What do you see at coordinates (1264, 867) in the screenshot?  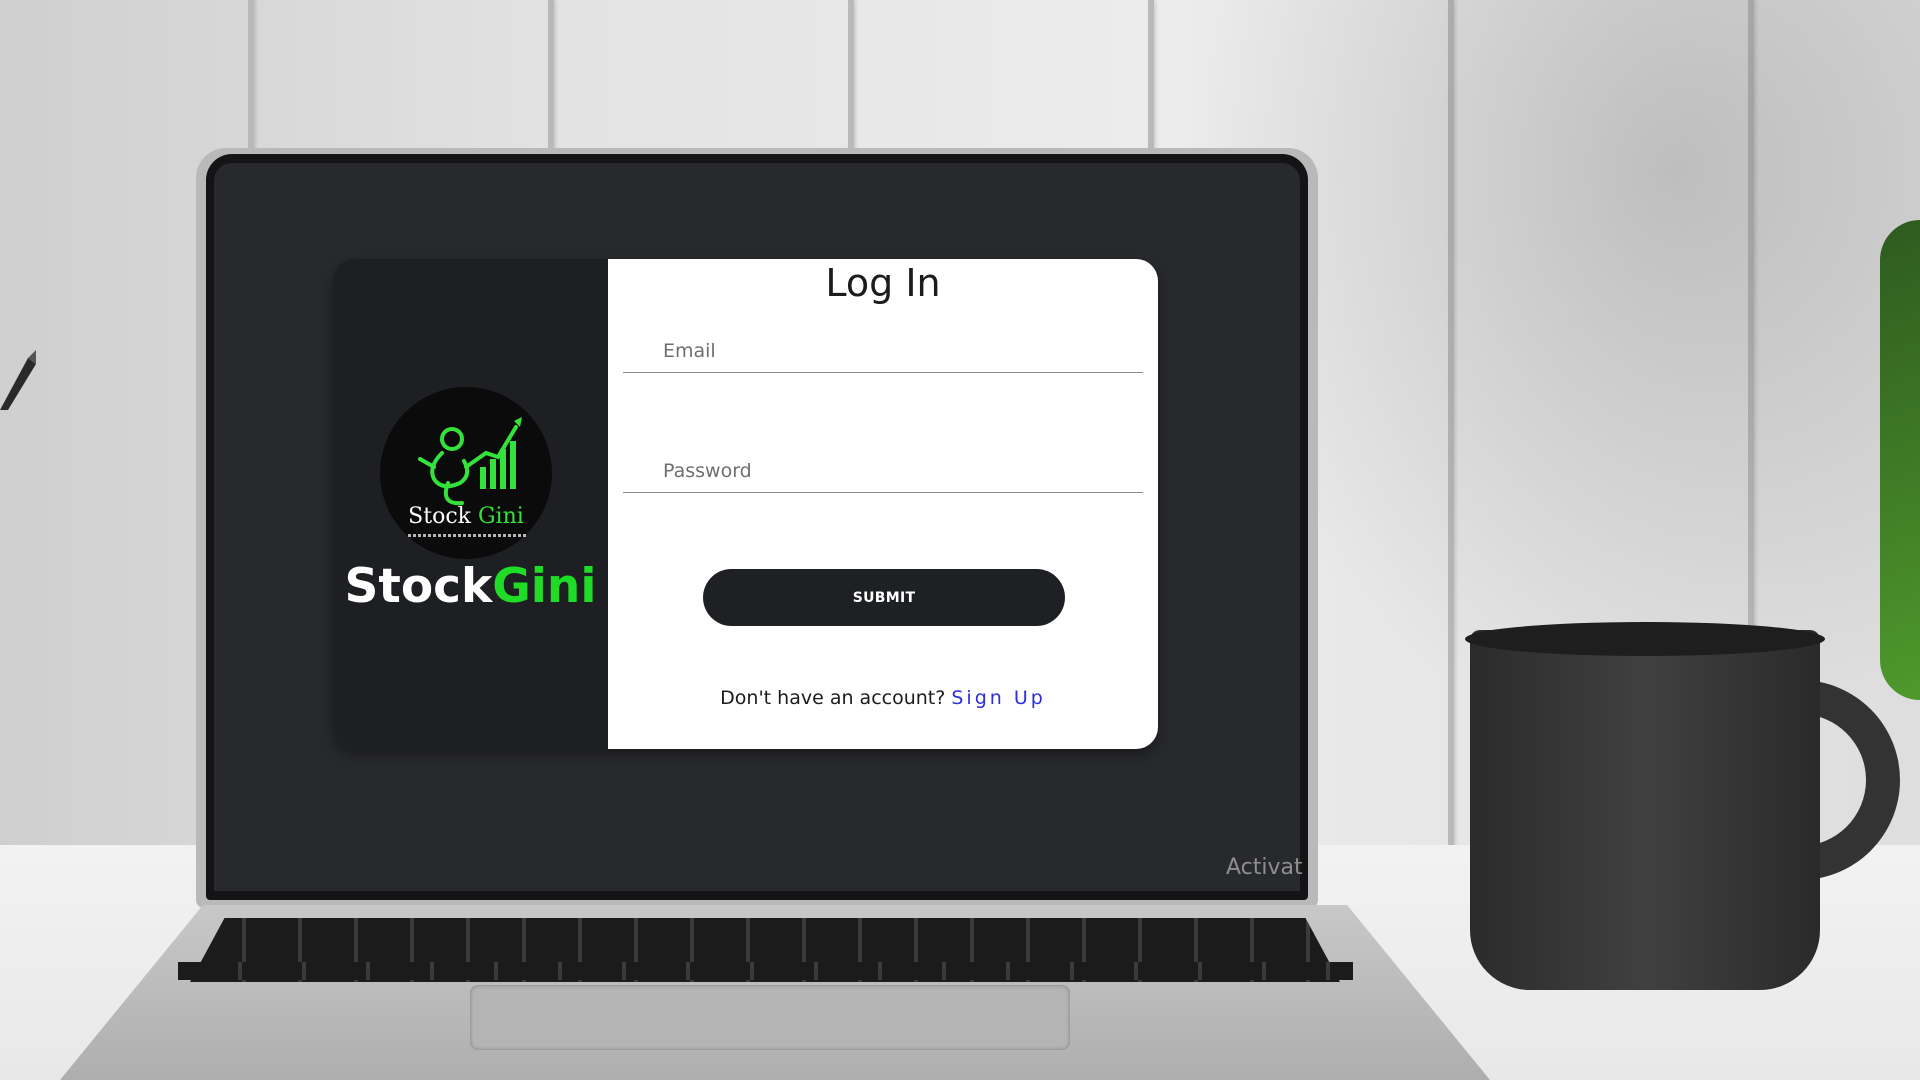 I see `activate-windows-watermark: Activat` at bounding box center [1264, 867].